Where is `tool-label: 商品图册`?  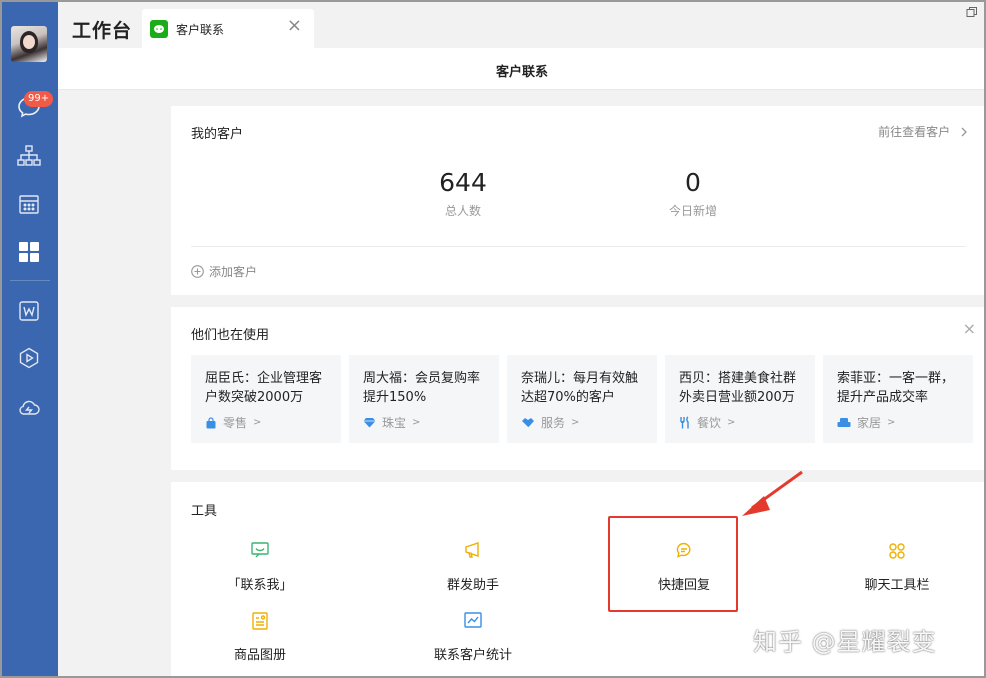 tool-label: 商品图册 is located at coordinates (259, 655).